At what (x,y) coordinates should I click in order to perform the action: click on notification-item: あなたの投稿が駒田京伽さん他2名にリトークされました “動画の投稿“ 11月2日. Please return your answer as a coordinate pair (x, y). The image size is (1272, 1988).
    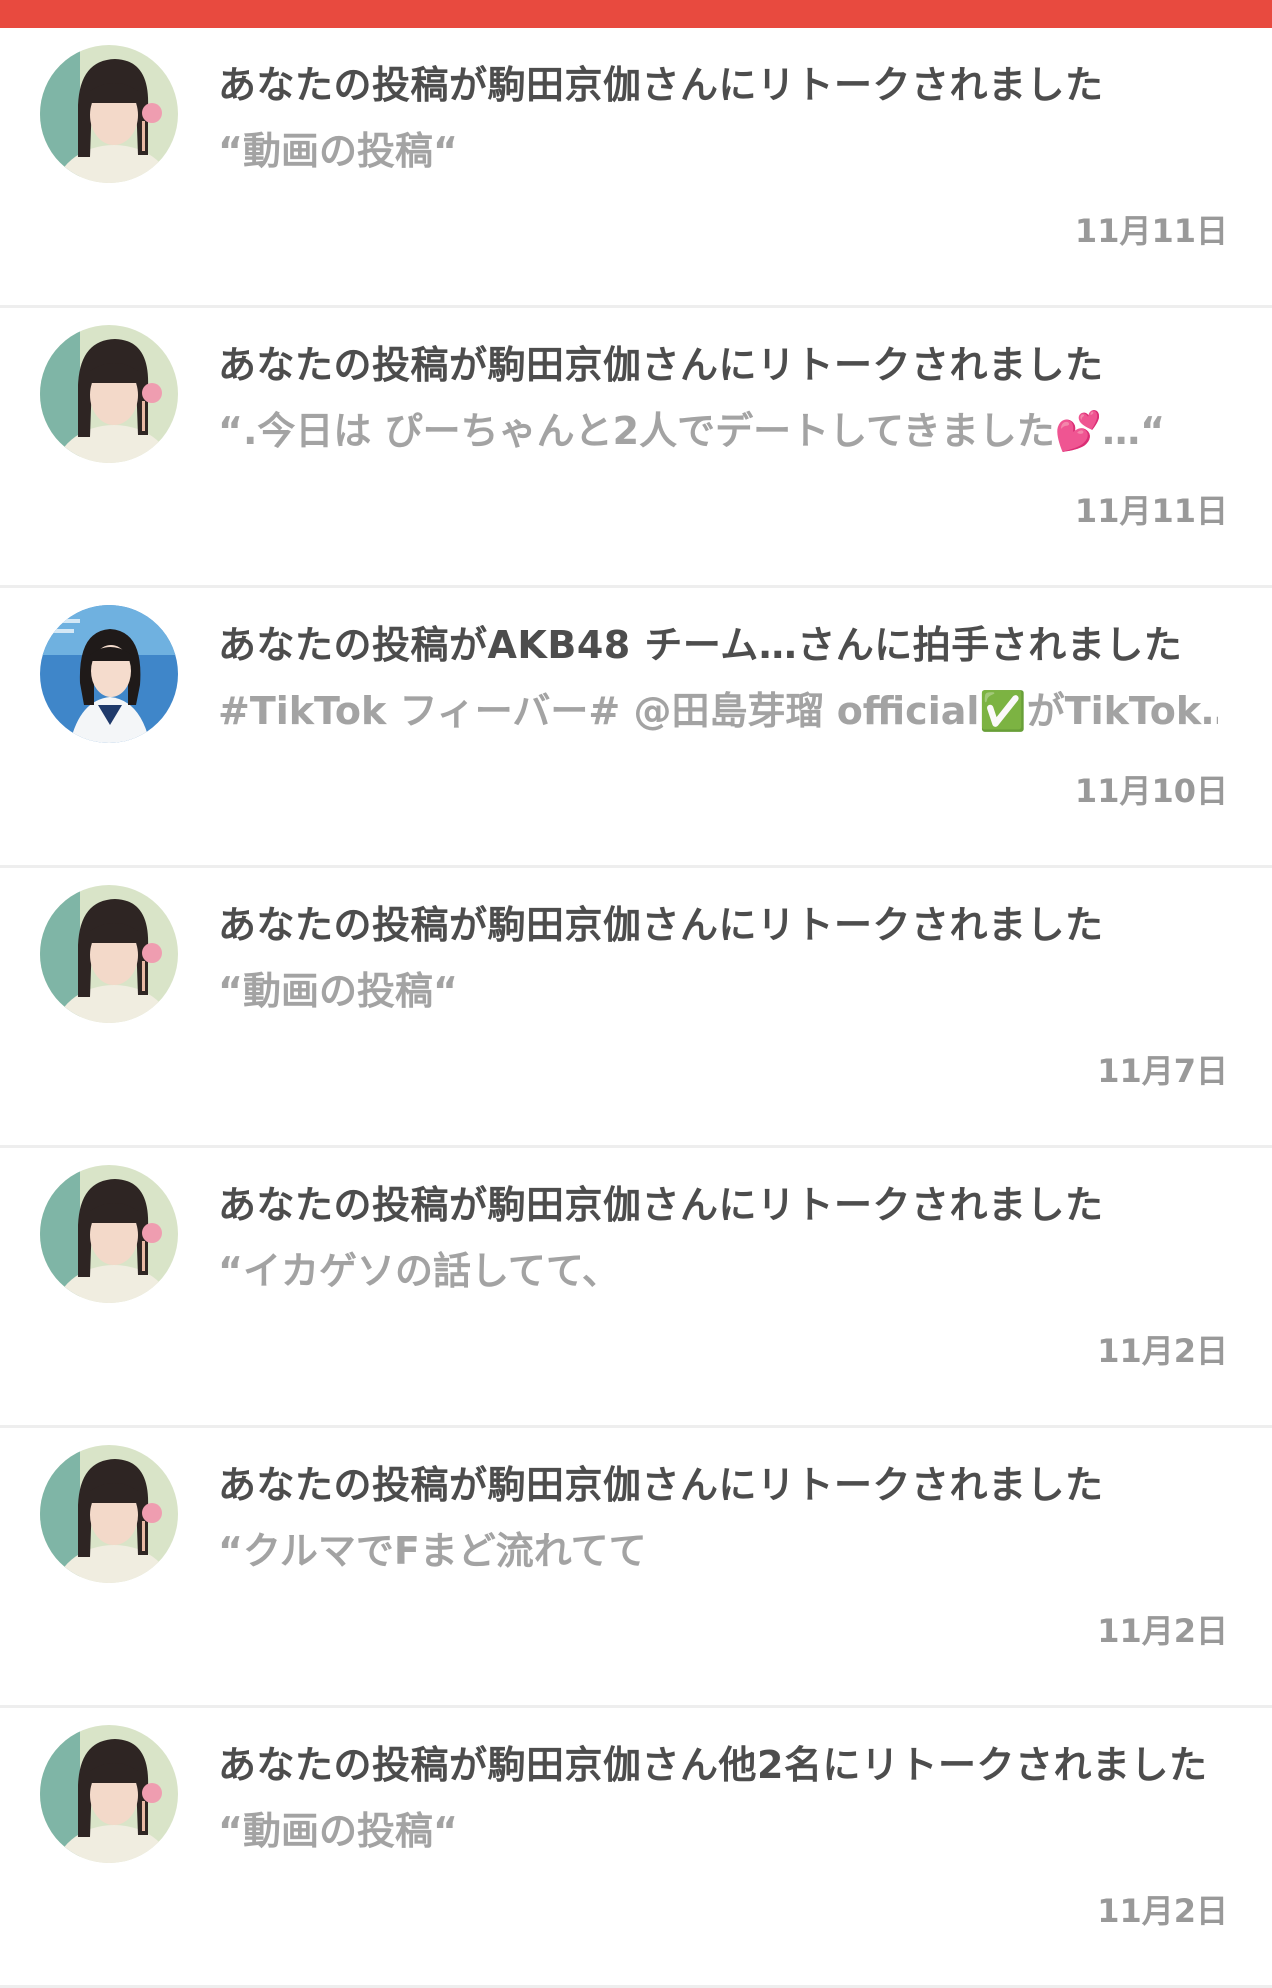
    Looking at the image, I should click on (636, 1848).